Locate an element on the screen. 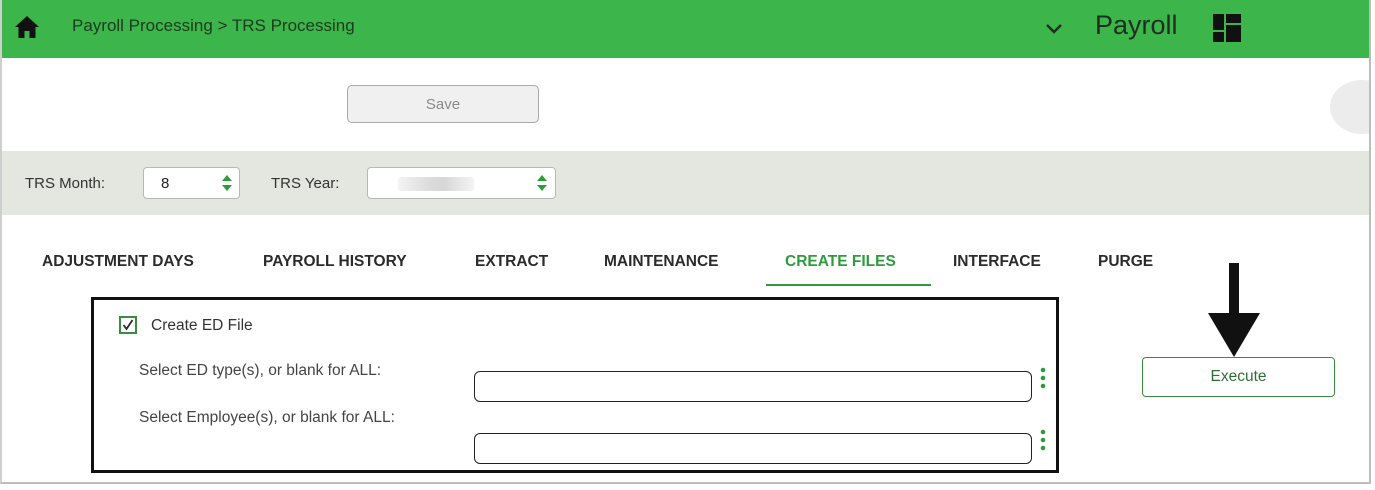 Image resolution: width=1375 pixels, height=490 pixels. breadcrumb: Payroll Processing > TRS Processing is located at coordinates (213, 25).